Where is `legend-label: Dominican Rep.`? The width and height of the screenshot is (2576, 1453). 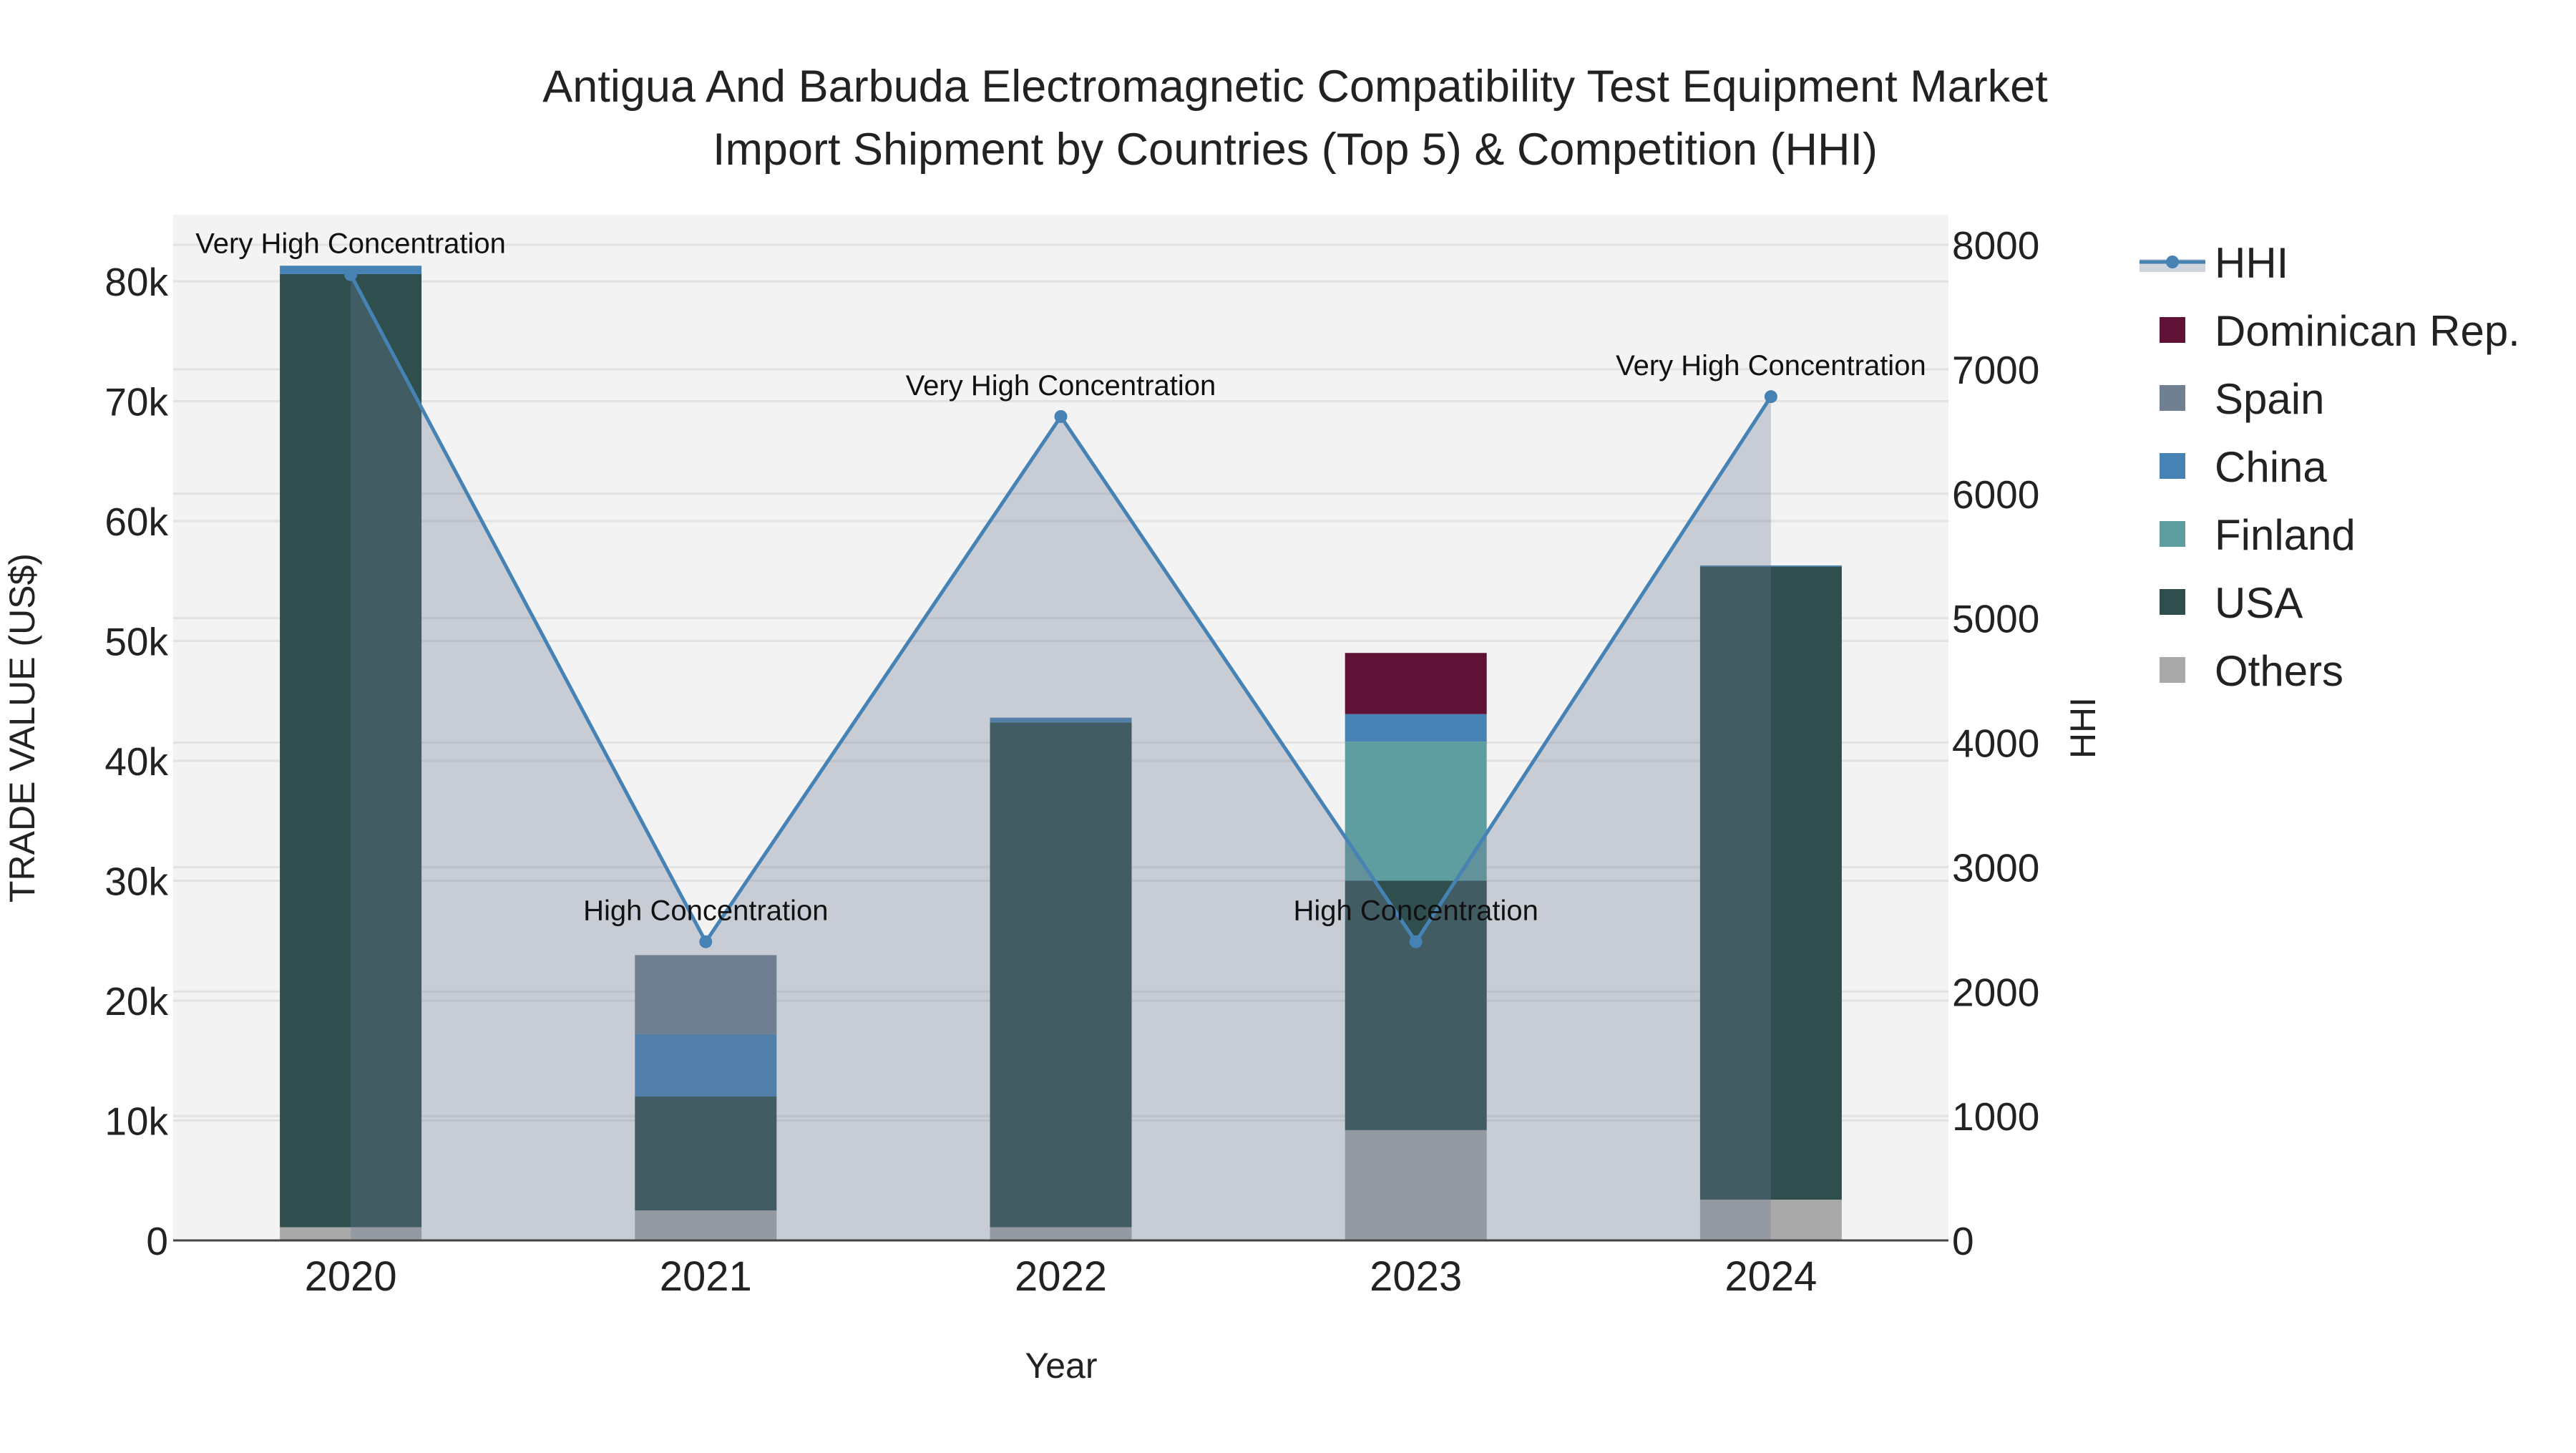 legend-label: Dominican Rep. is located at coordinates (2367, 331).